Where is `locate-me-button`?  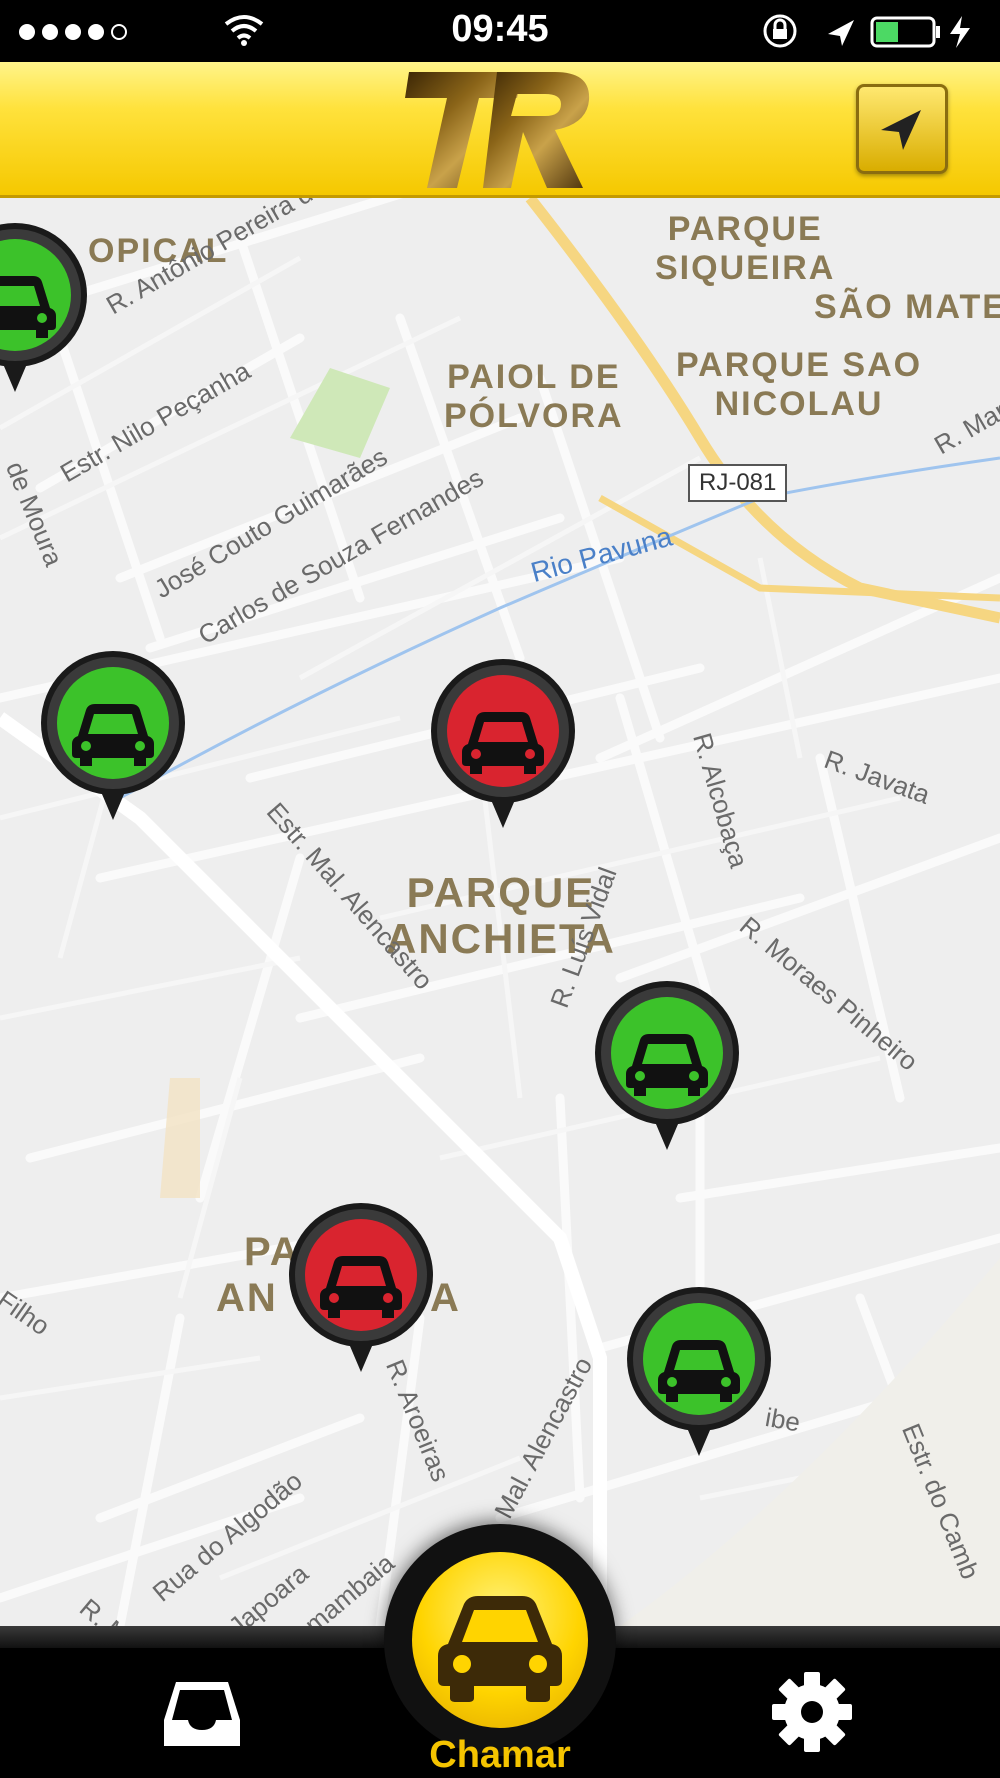
locate-me-button is located at coordinates (902, 129).